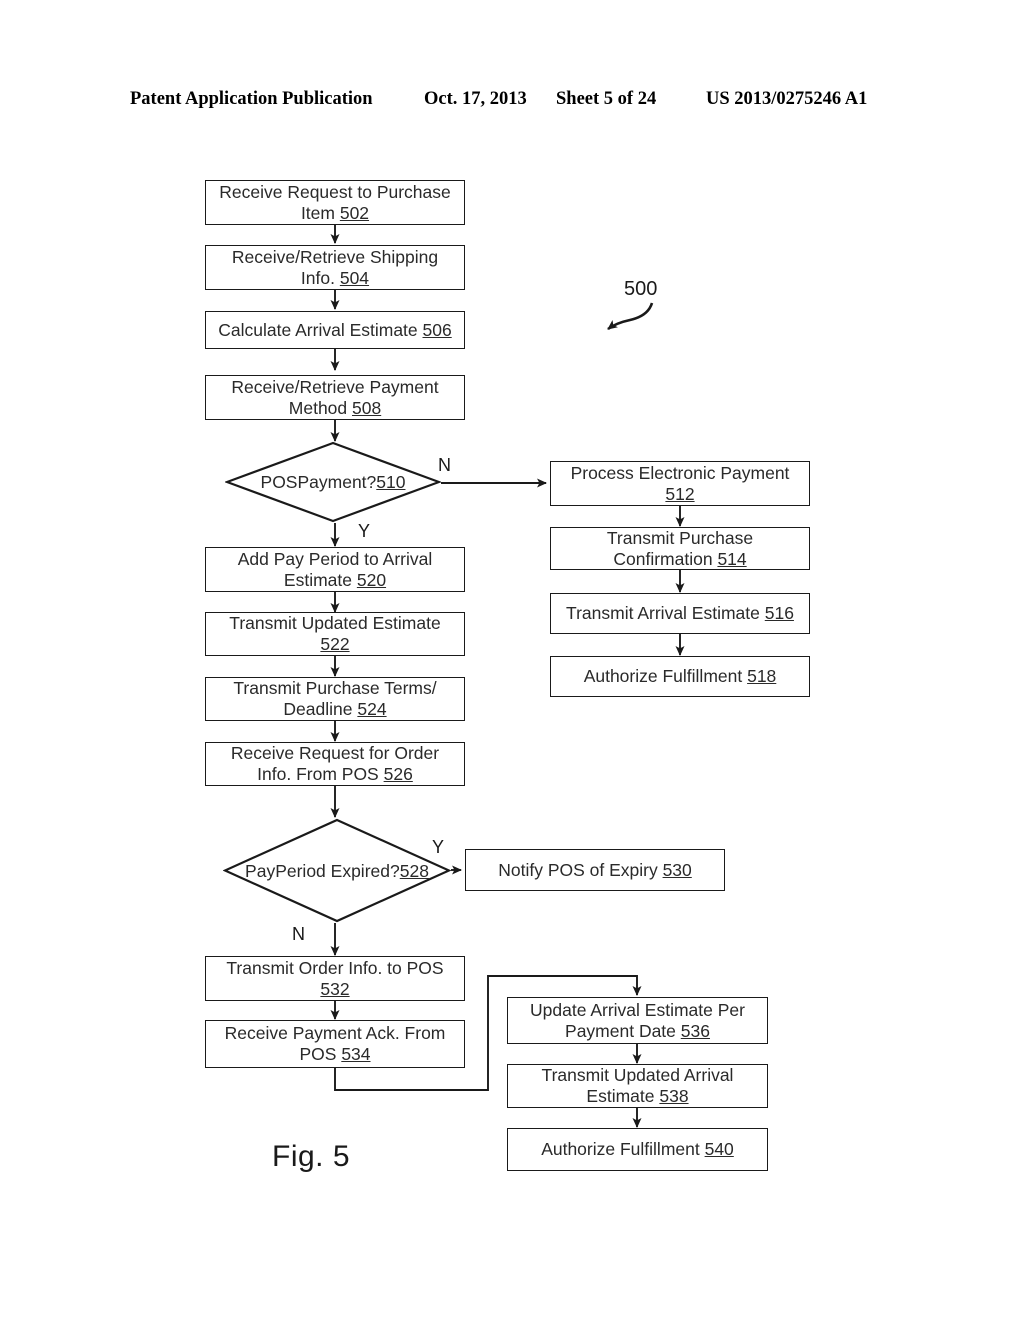 This screenshot has height=1320, width=1024. I want to click on node-502-ref: 502, so click(354, 212).